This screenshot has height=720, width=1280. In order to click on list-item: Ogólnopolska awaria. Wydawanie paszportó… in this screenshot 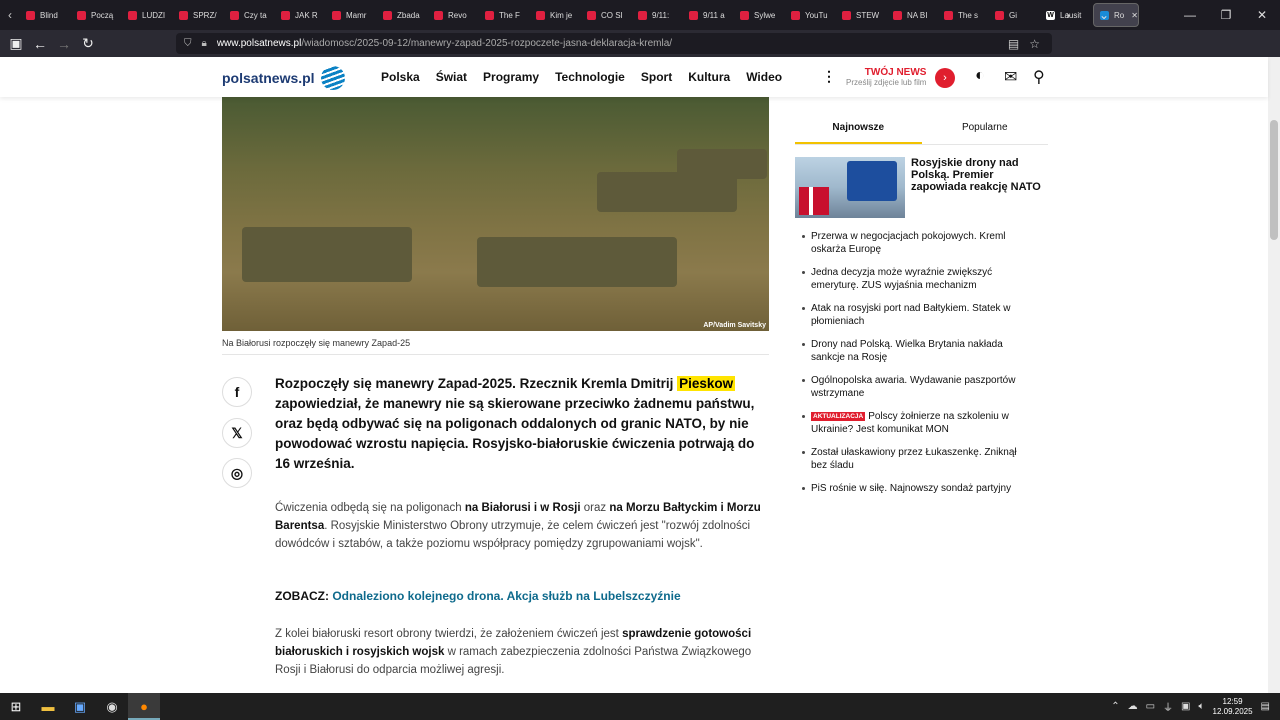, I will do `click(917, 387)`.